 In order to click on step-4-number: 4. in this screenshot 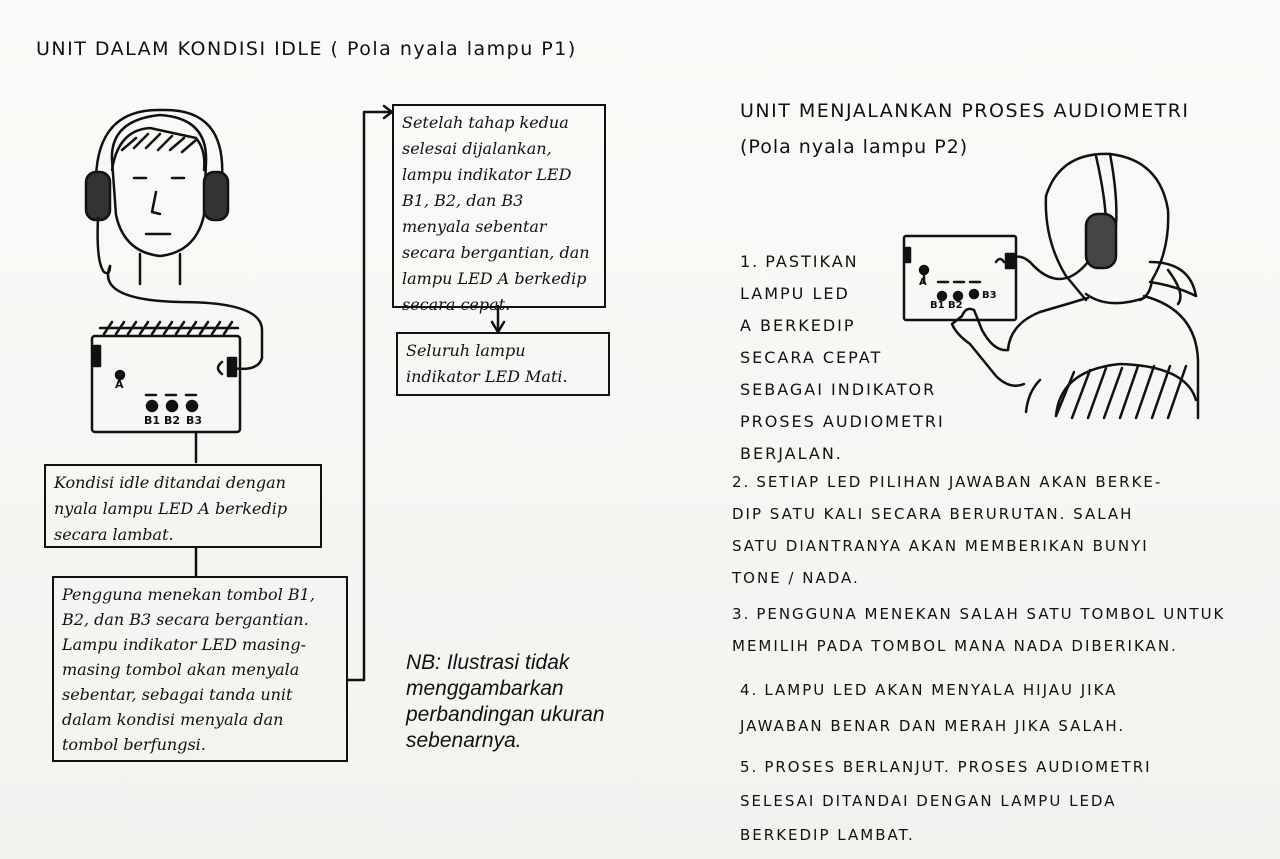, I will do `click(749, 690)`.